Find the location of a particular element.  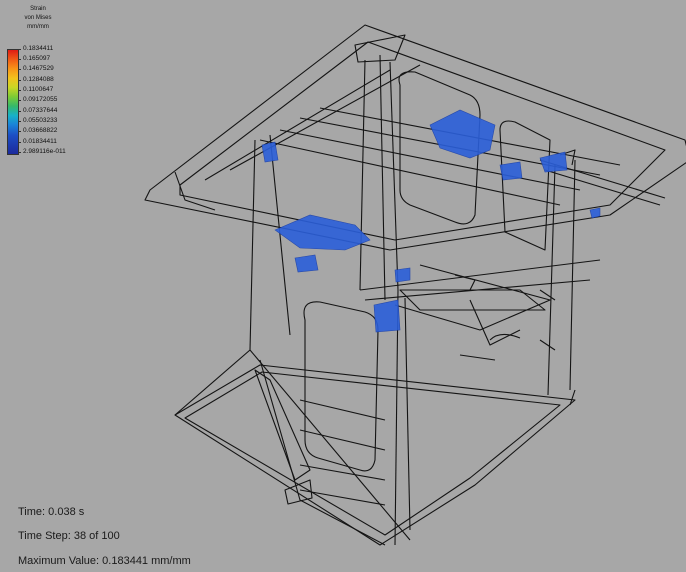

time-step-label: Time Step: is located at coordinates (44, 536).